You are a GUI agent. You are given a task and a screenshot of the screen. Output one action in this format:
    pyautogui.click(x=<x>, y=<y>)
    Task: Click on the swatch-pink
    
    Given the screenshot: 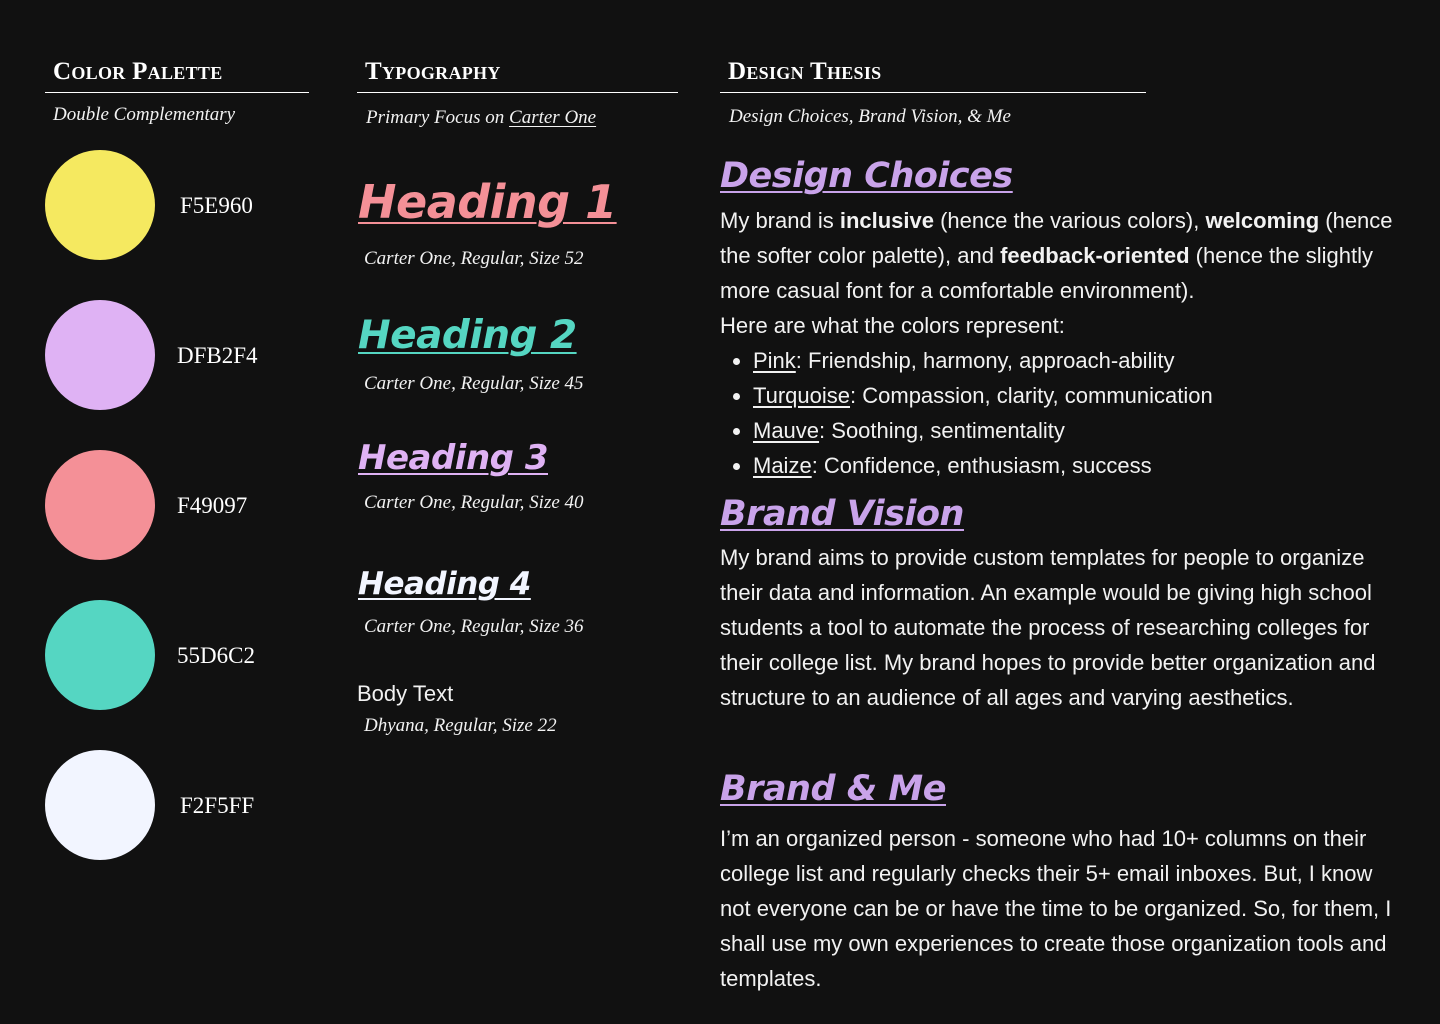 What is the action you would take?
    pyautogui.click(x=100, y=505)
    